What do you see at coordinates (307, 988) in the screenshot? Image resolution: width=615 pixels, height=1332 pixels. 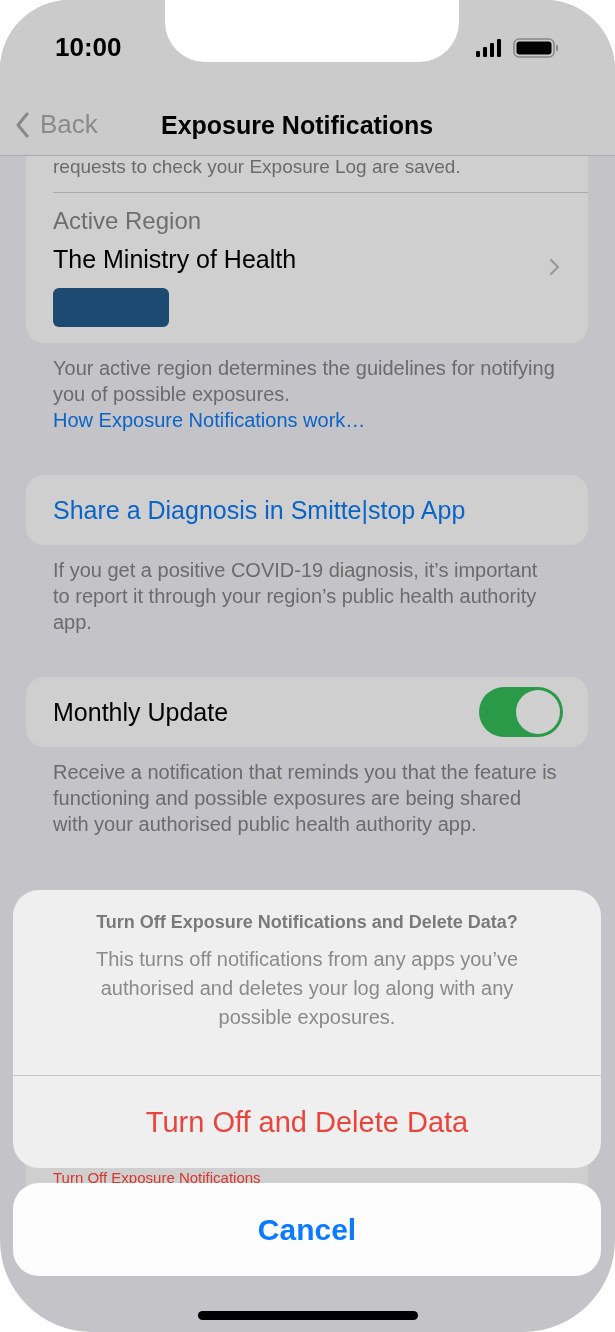 I see `sheet-message: This turns off notifications from any apps you’ve authorised and deletes your log along with any possible exposures.` at bounding box center [307, 988].